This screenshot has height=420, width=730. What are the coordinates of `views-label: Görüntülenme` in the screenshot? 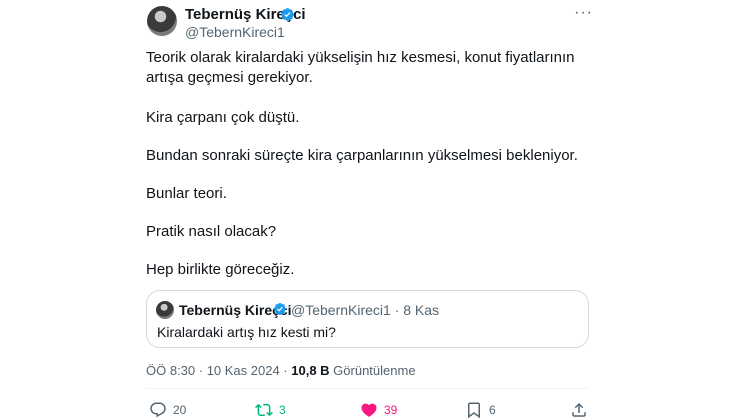 It's located at (372, 370).